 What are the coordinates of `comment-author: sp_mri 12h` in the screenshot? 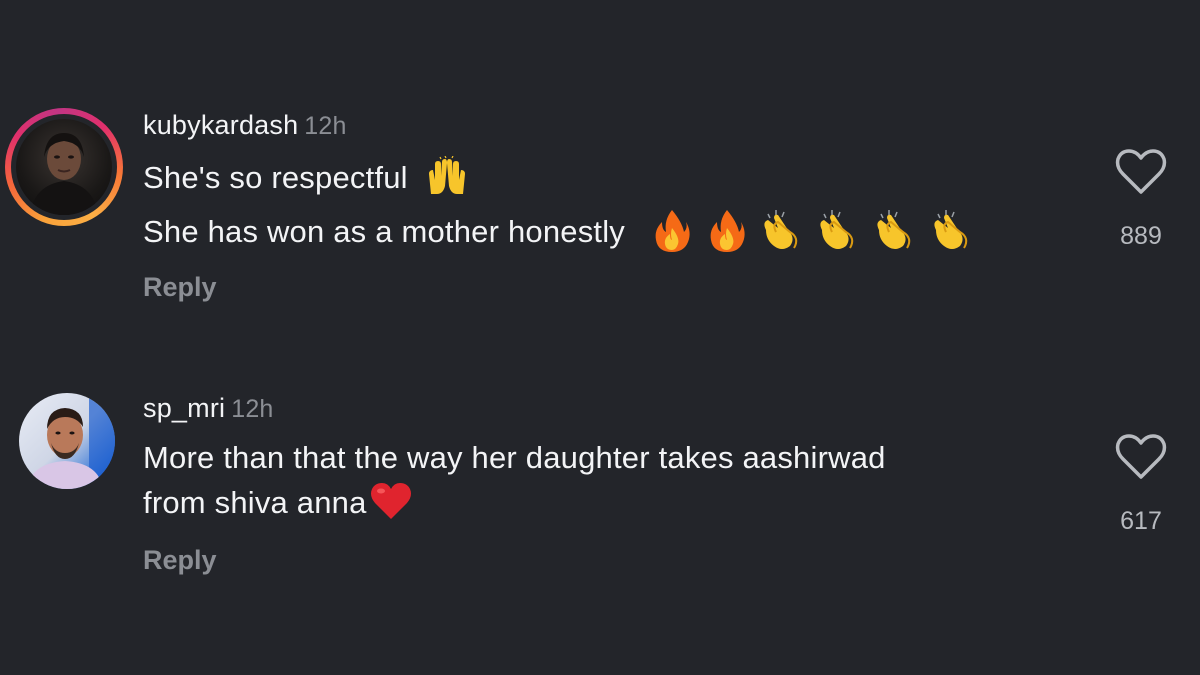 It's located at (208, 408).